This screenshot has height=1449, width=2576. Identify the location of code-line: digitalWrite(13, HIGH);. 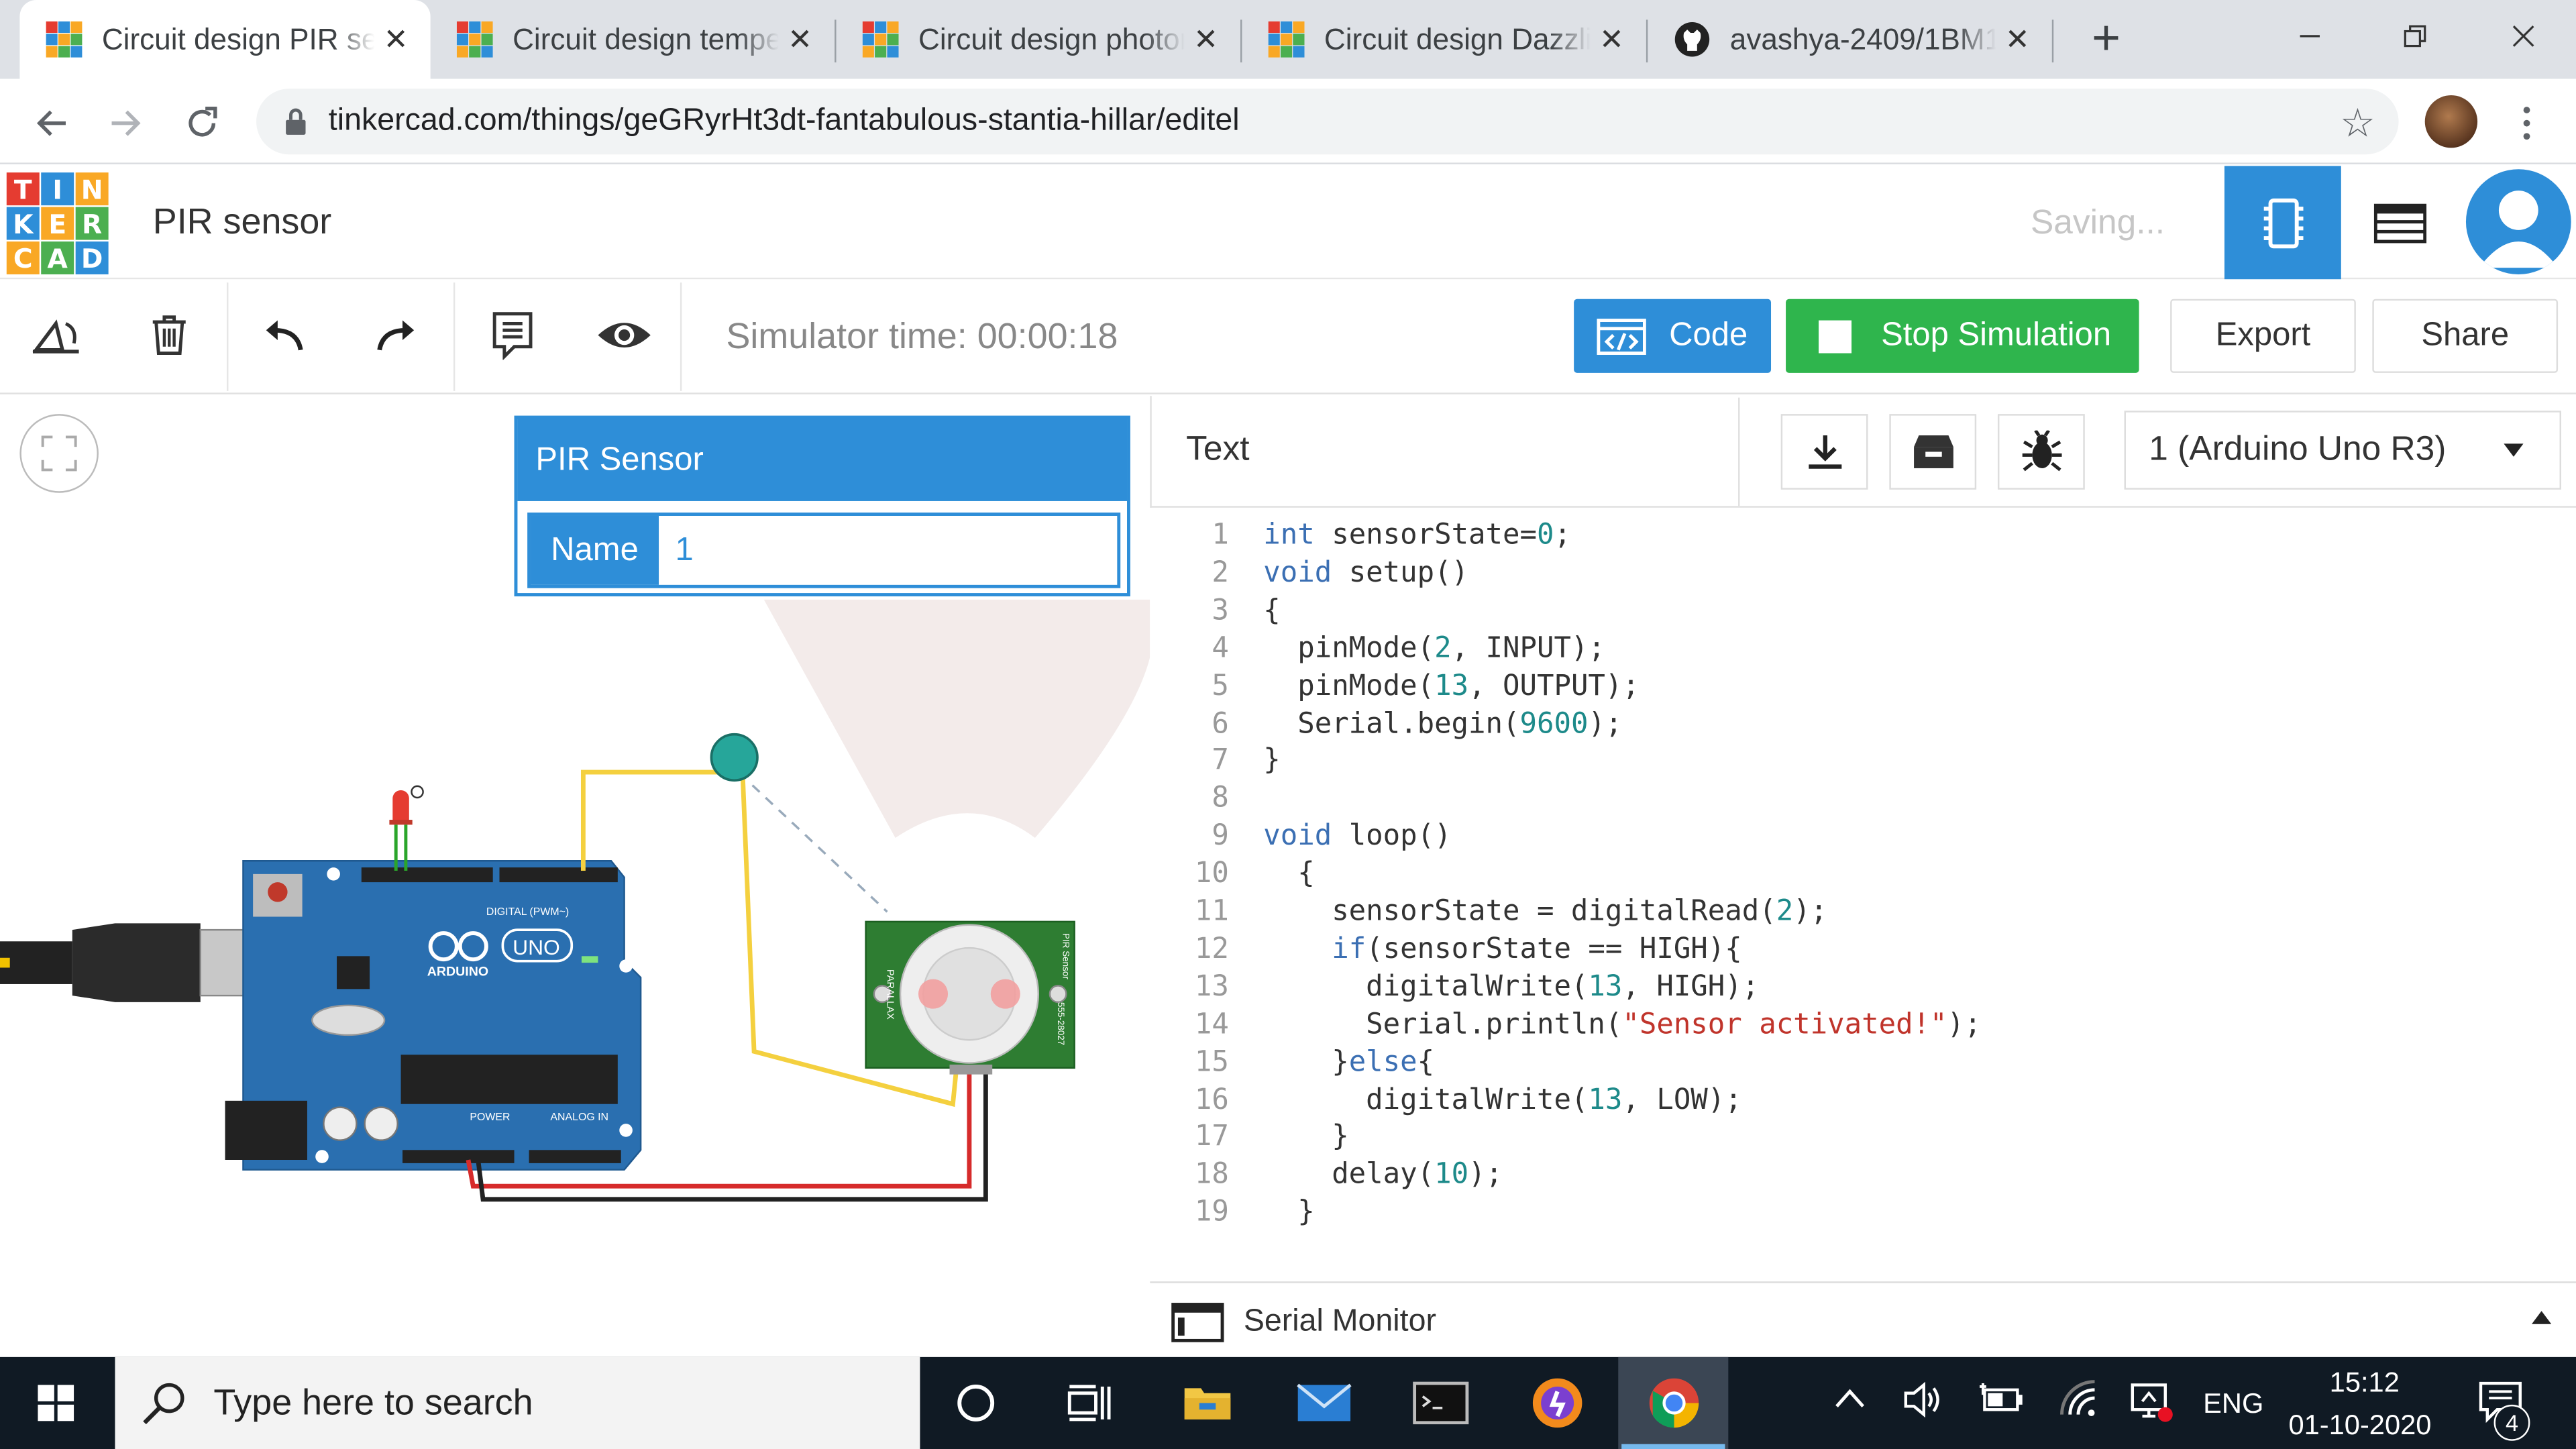
(1511, 987).